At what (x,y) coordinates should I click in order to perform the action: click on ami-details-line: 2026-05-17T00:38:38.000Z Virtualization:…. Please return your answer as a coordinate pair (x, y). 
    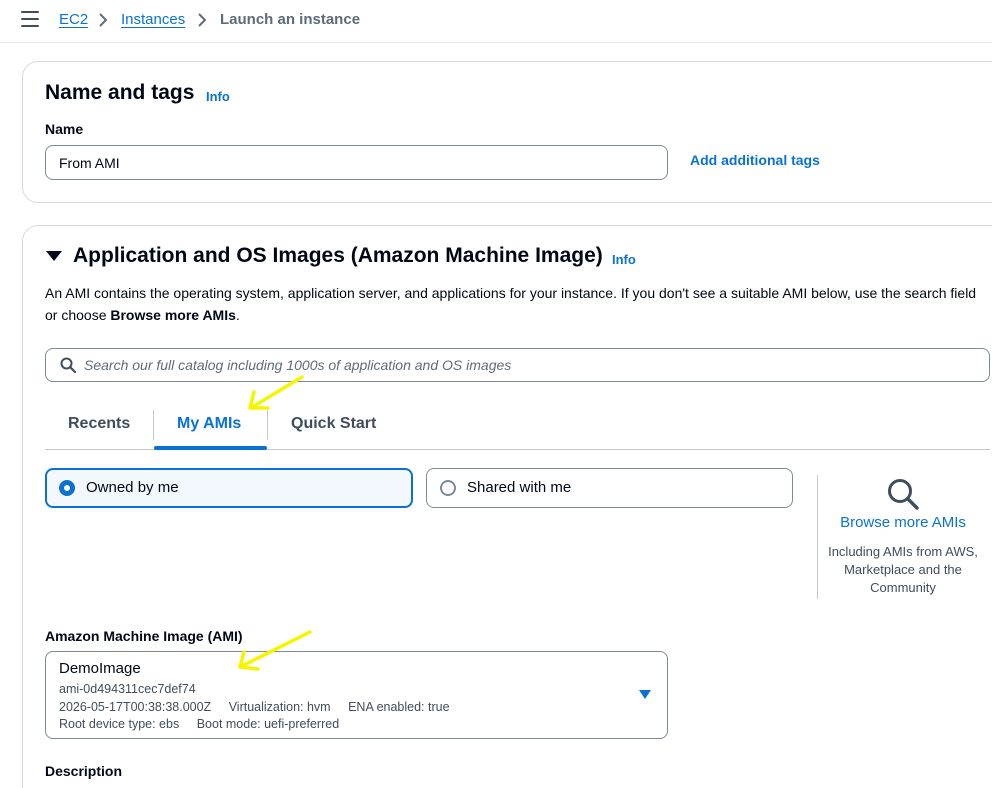
    Looking at the image, I should click on (261, 707).